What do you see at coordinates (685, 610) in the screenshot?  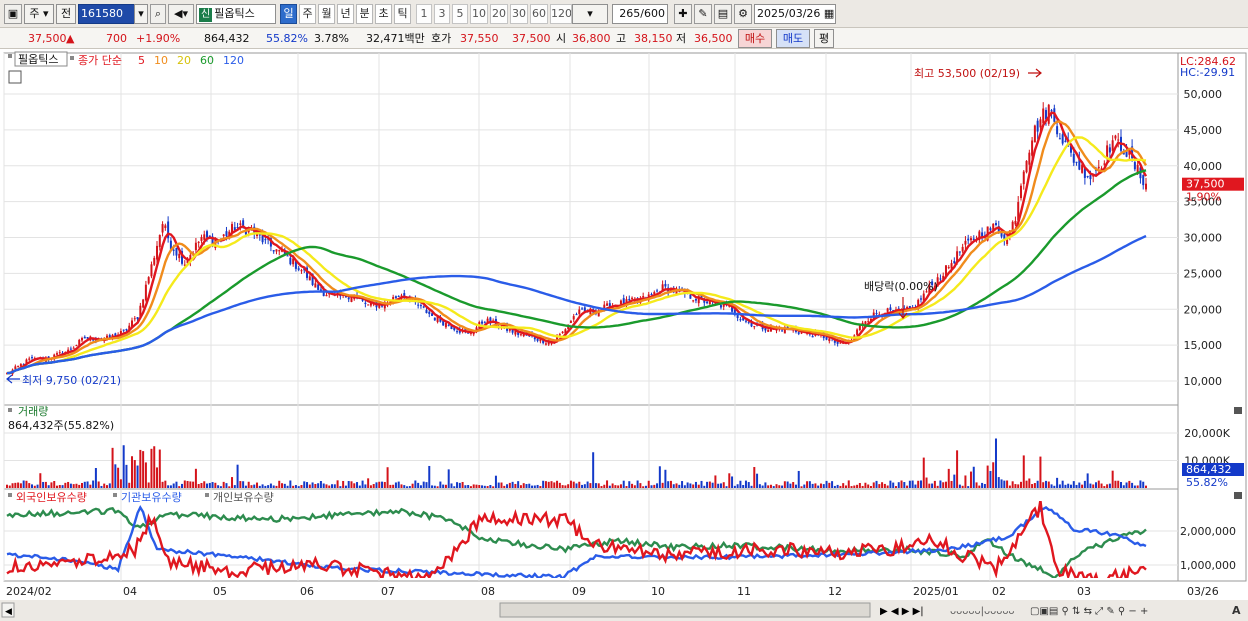 I see `scroll-thumb` at bounding box center [685, 610].